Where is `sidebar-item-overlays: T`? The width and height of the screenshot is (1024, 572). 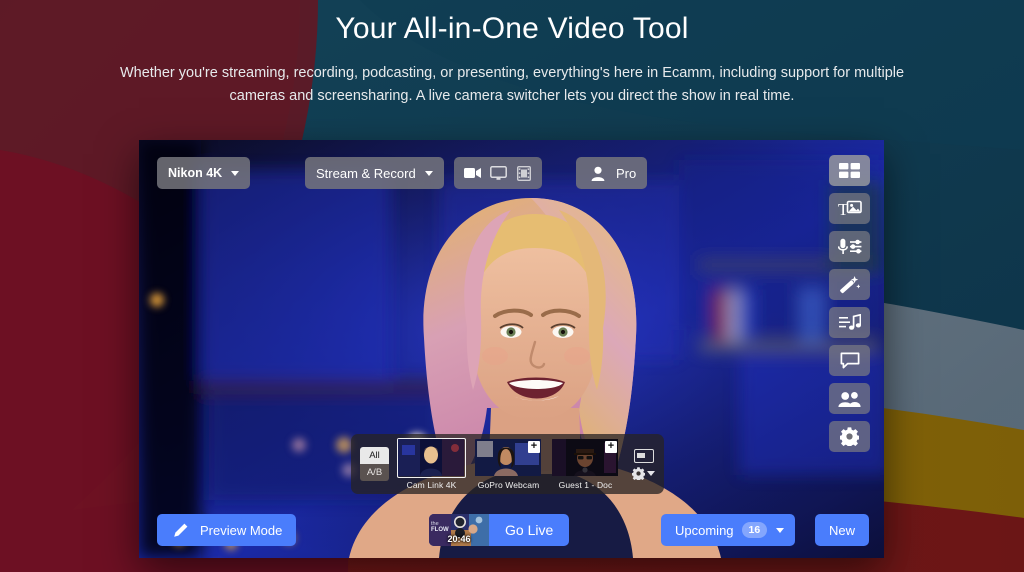
sidebar-item-overlays: T is located at coordinates (849, 208).